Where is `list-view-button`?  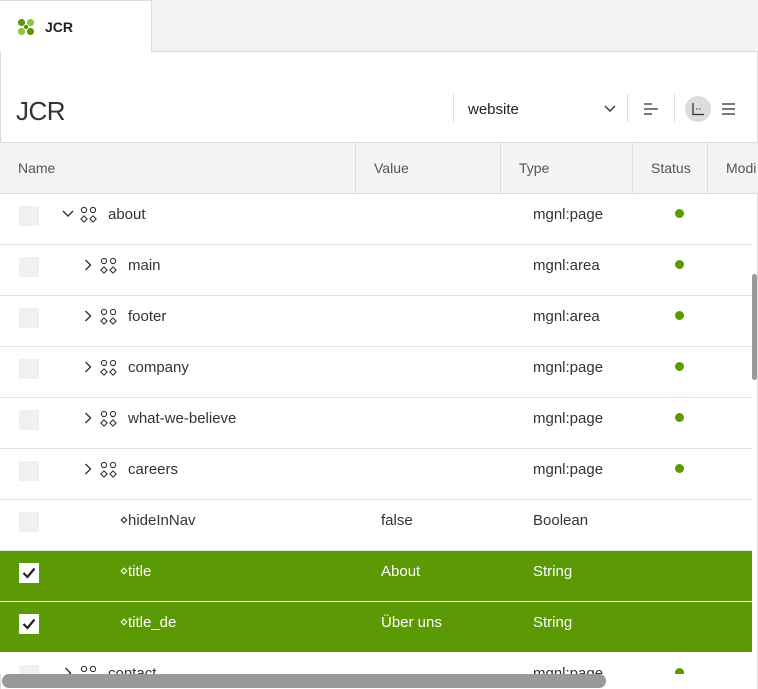 list-view-button is located at coordinates (728, 109).